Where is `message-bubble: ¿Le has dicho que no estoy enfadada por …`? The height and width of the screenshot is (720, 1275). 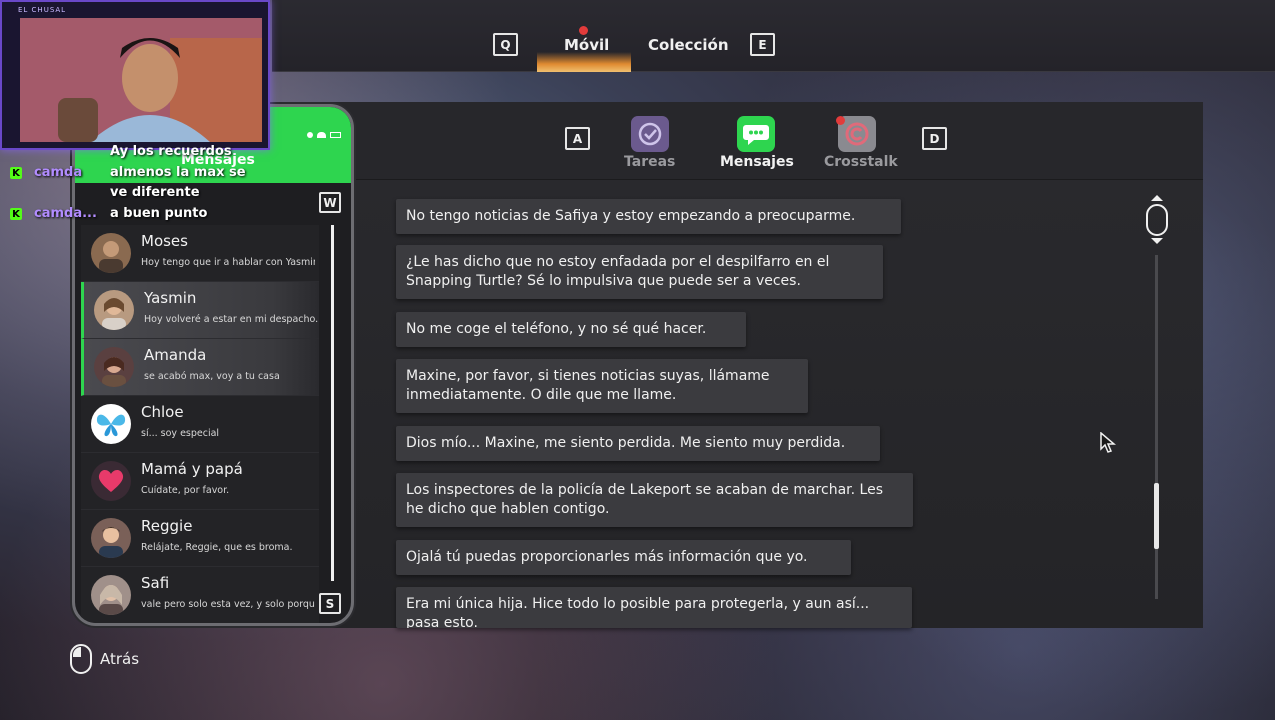
message-bubble: ¿Le has dicho que no estoy enfadada por … is located at coordinates (639, 272).